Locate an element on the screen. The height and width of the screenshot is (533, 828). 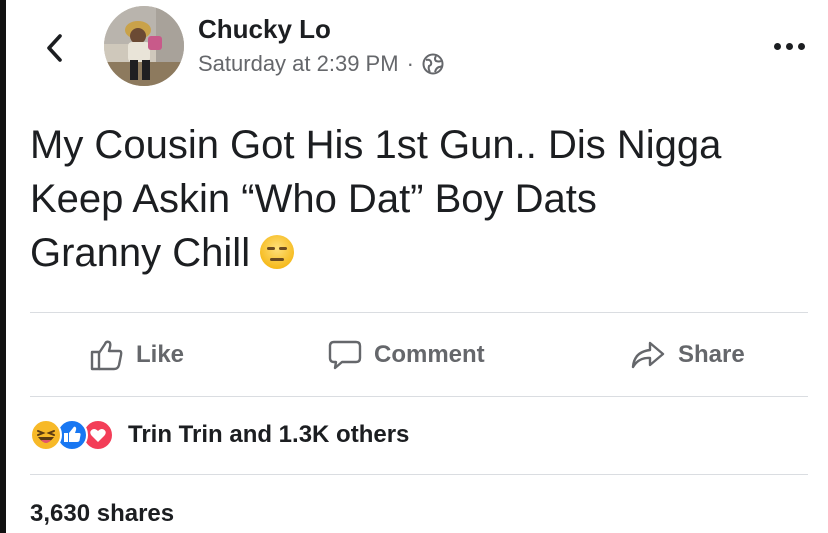
like-button: Like is located at coordinates (137, 355).